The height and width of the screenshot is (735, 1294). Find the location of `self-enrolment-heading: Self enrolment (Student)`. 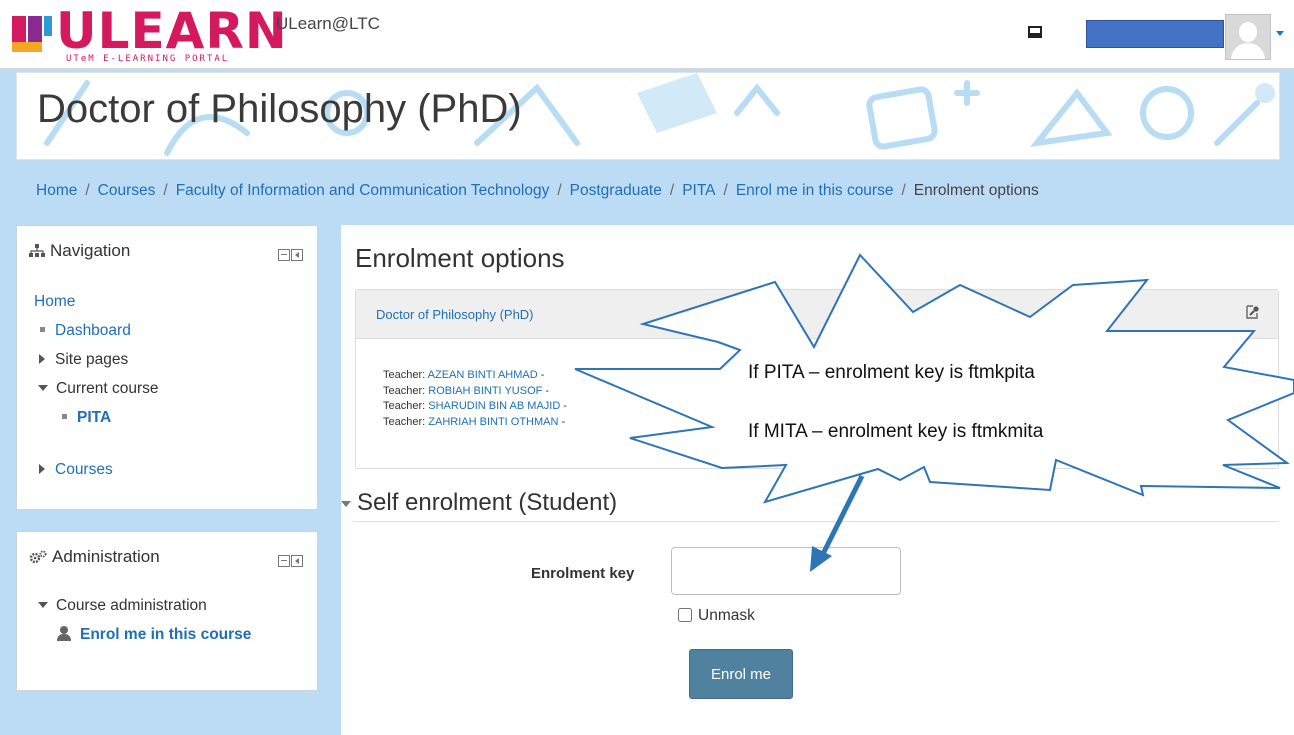

self-enrolment-heading: Self enrolment (Student) is located at coordinates (479, 503).